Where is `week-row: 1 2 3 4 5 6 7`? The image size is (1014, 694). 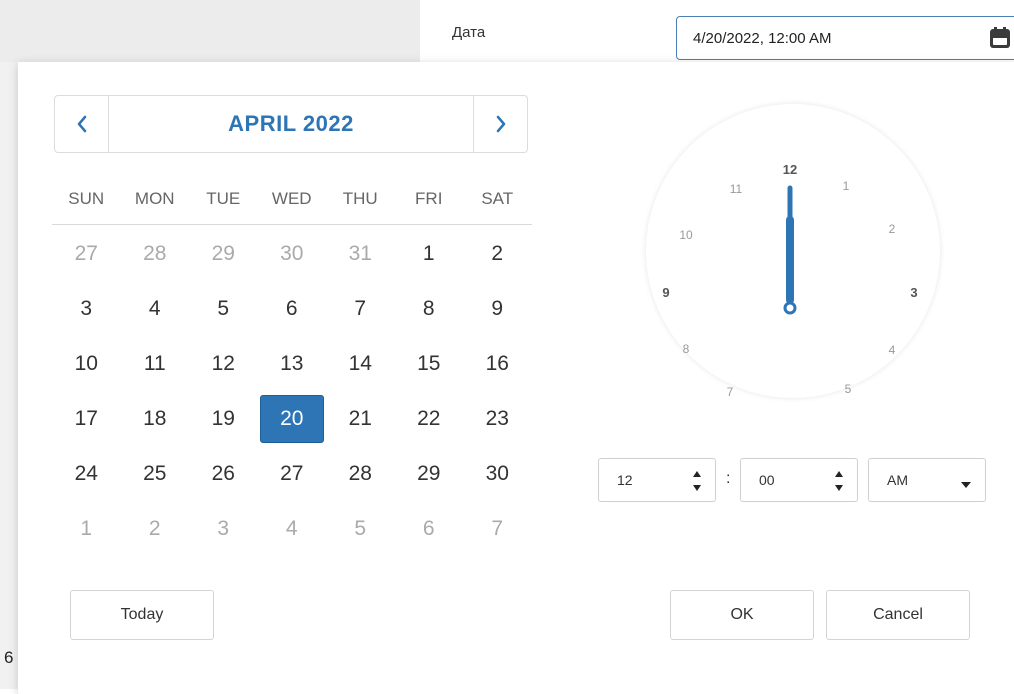
week-row: 1 2 3 4 5 6 7 is located at coordinates (292, 528).